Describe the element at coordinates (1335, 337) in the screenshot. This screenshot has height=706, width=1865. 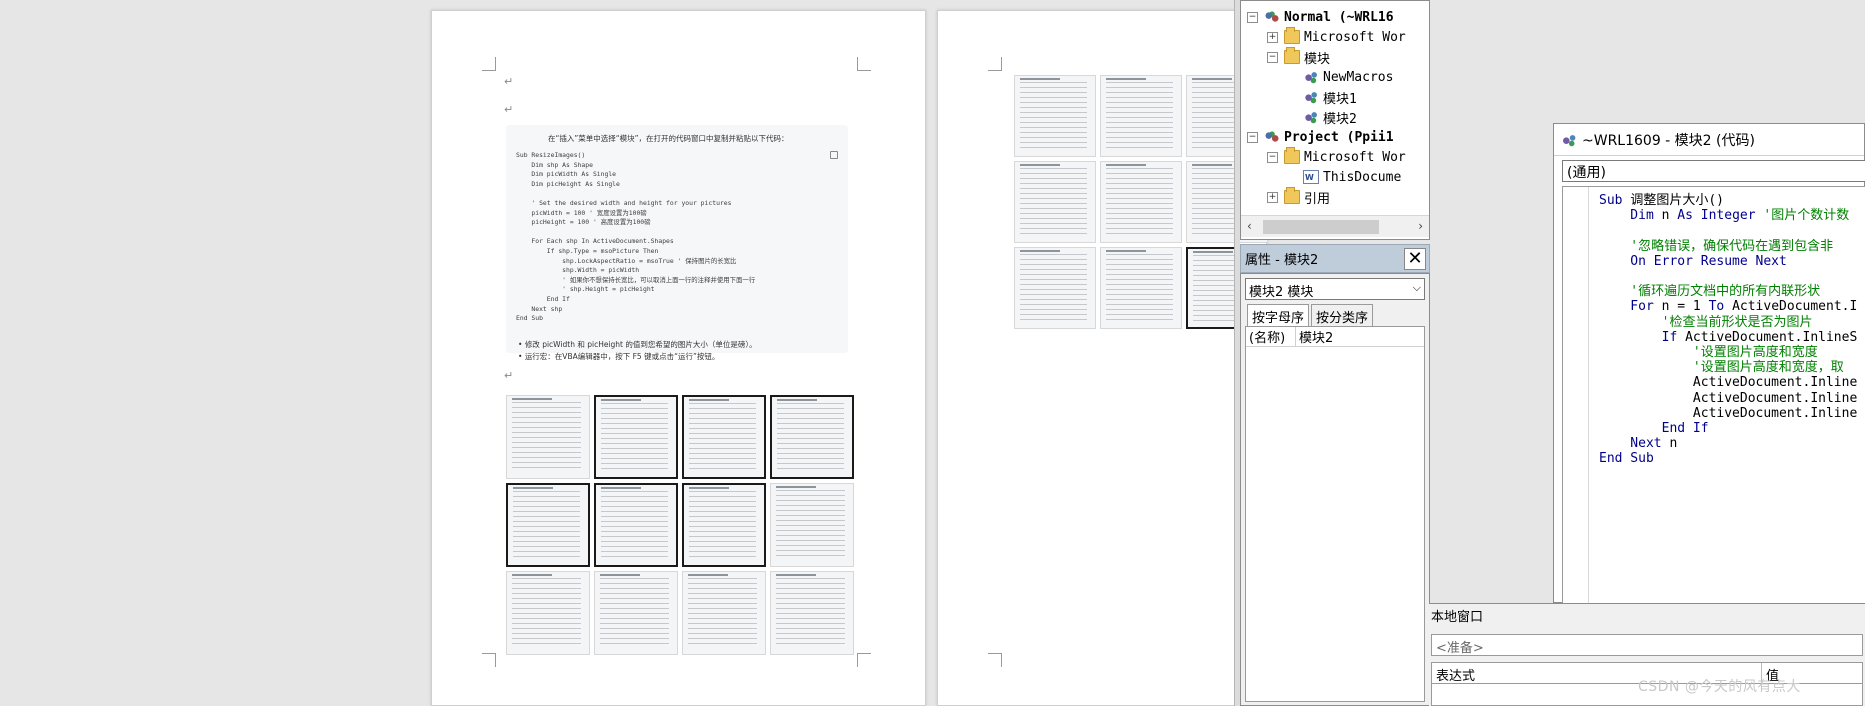
I see `property-row-name: (名称) 模块2` at that location.